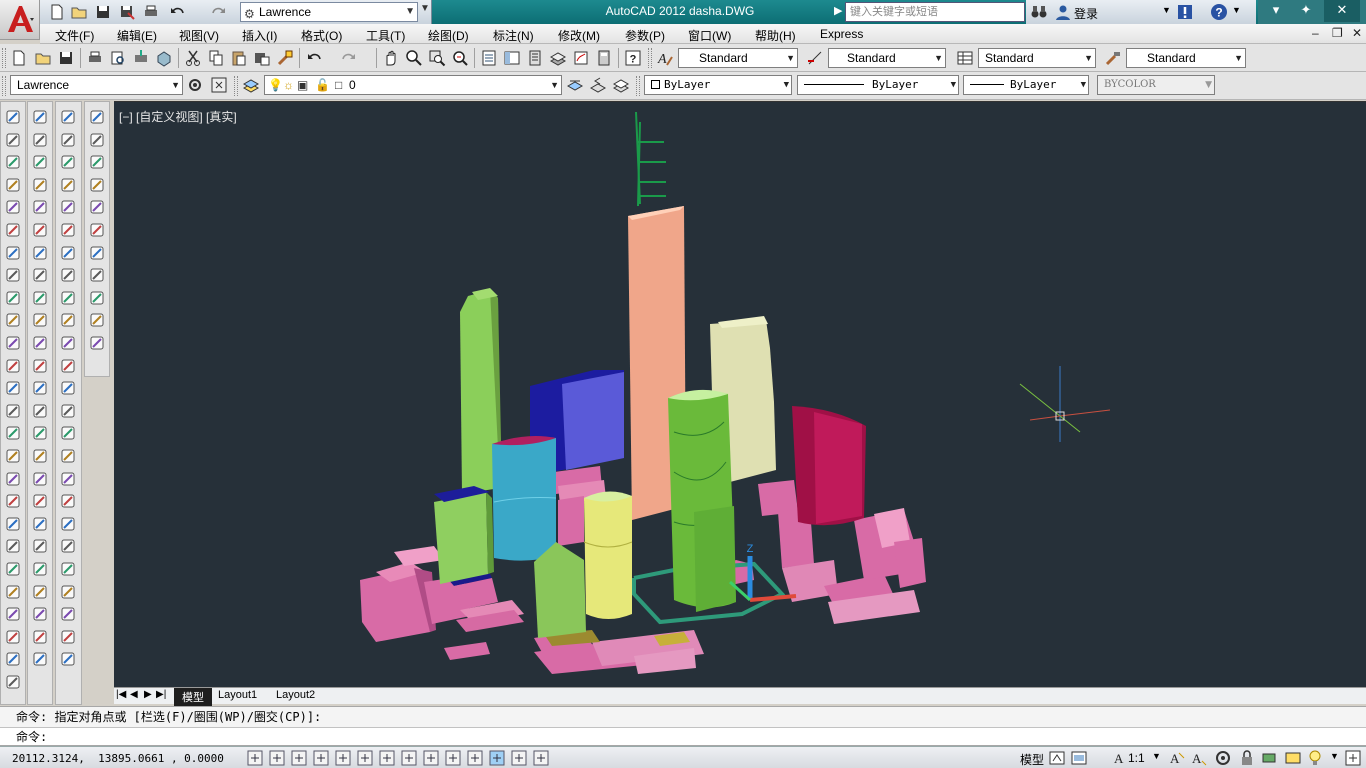 The image size is (1366, 768). What do you see at coordinates (68, 207) in the screenshot?
I see `sphere-icon` at bounding box center [68, 207].